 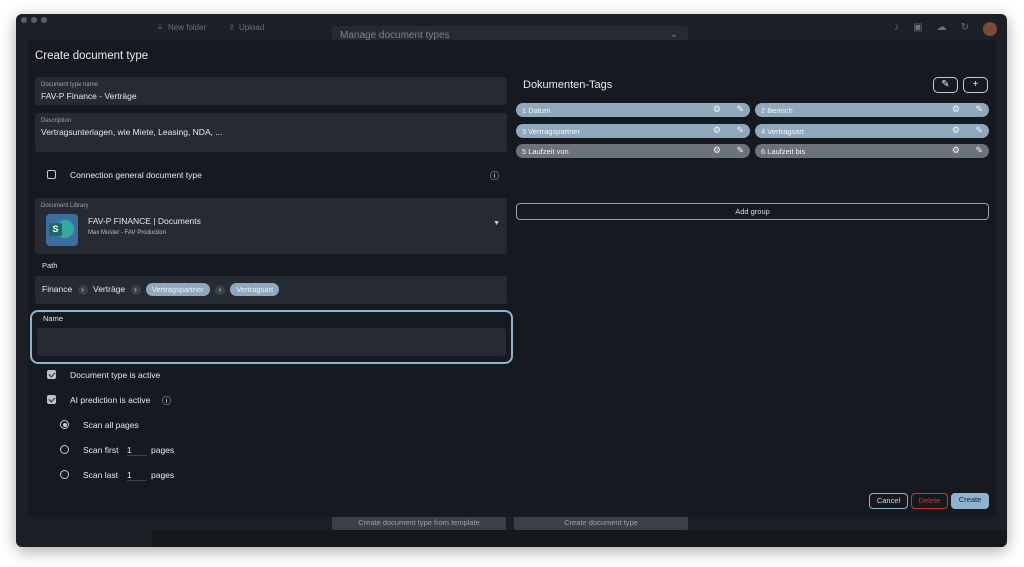 I want to click on cloud-icon: ☁, so click(x=942, y=29).